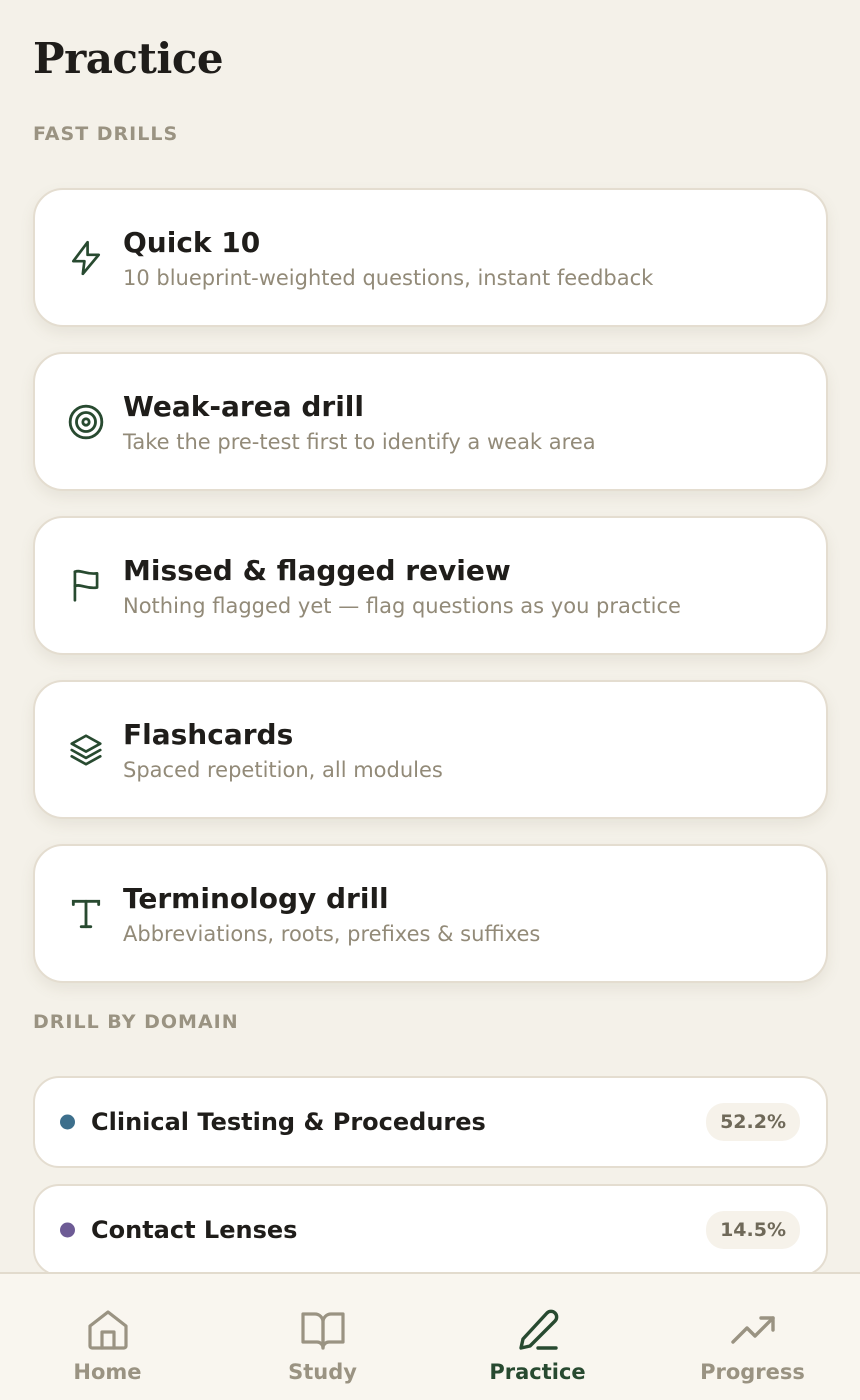  Describe the element at coordinates (107, 1372) in the screenshot. I see `tab-label: Home` at that location.